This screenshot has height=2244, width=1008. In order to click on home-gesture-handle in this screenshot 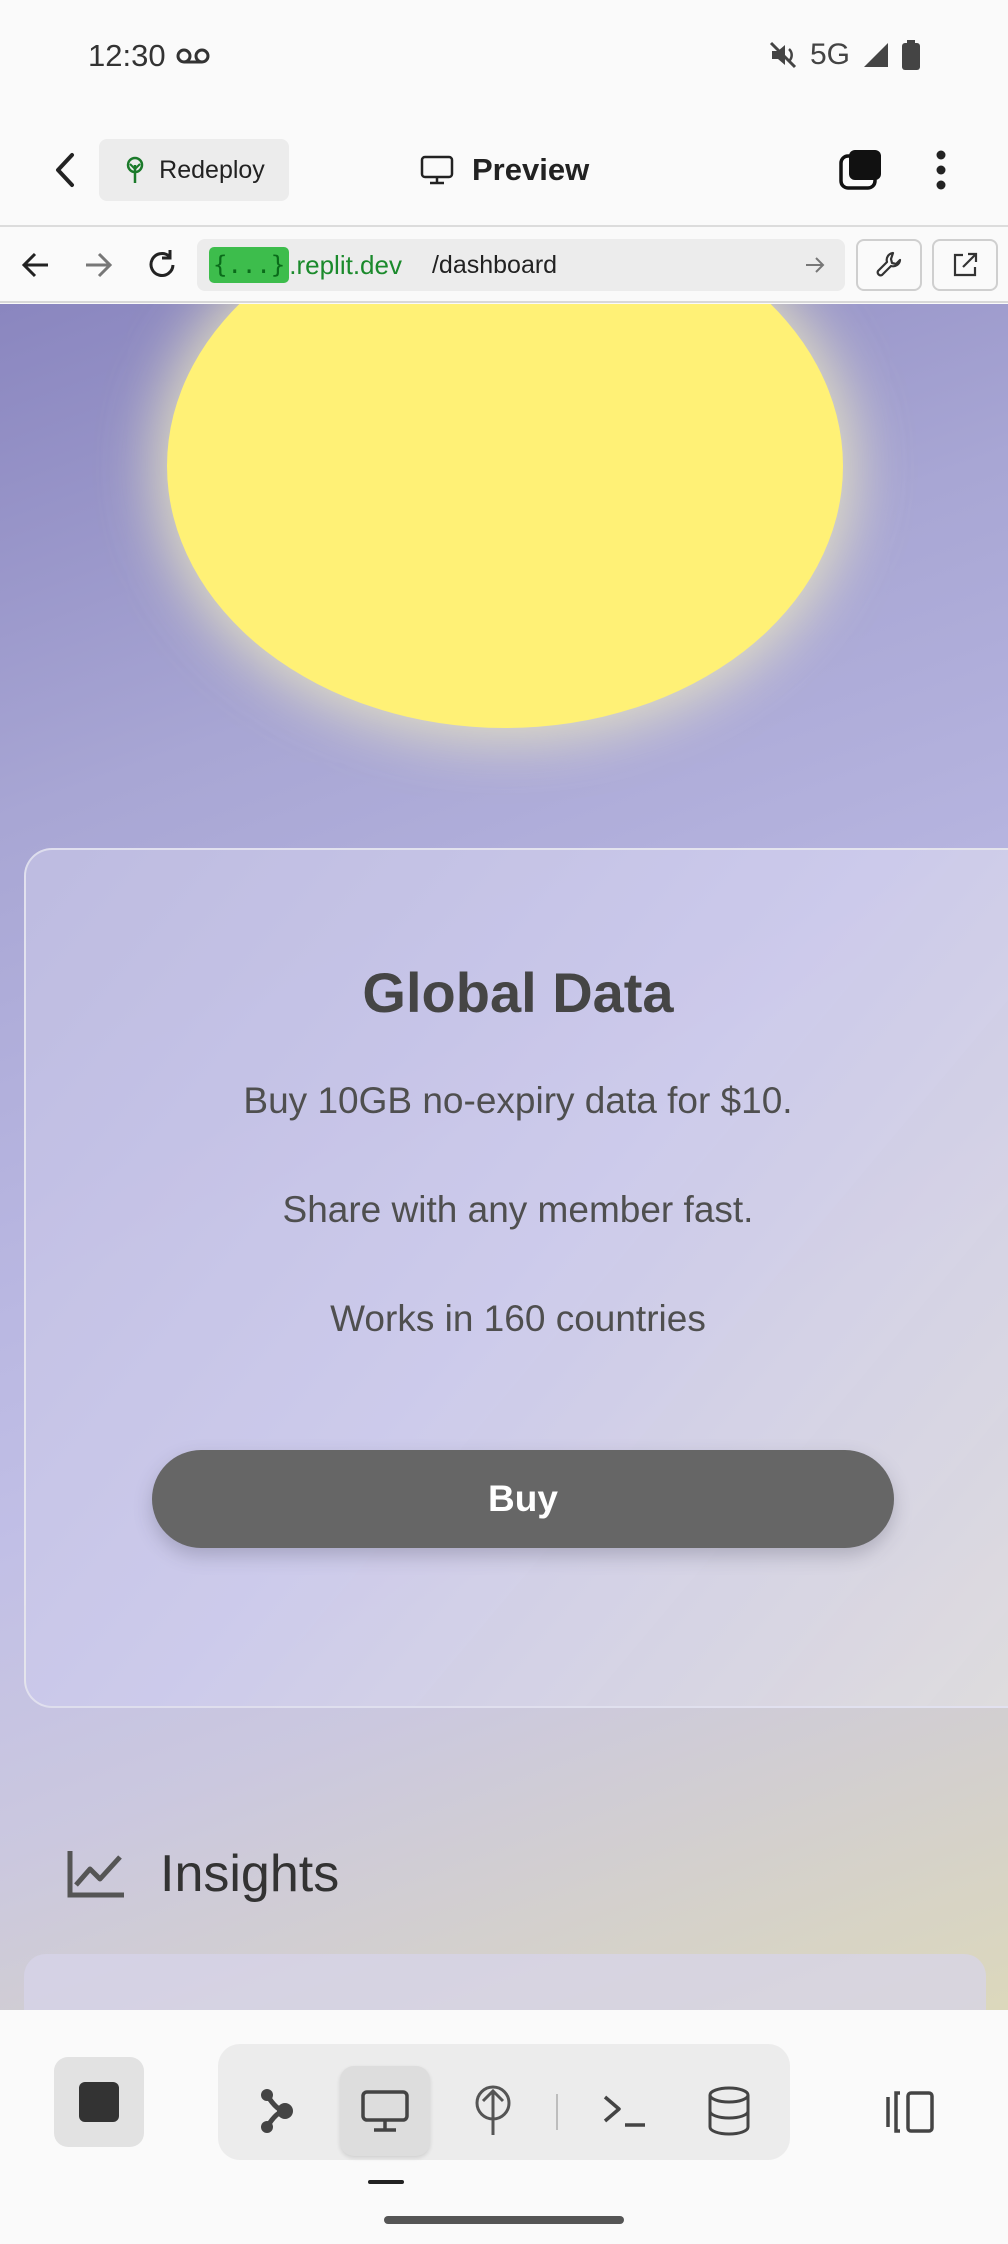, I will do `click(504, 2220)`.